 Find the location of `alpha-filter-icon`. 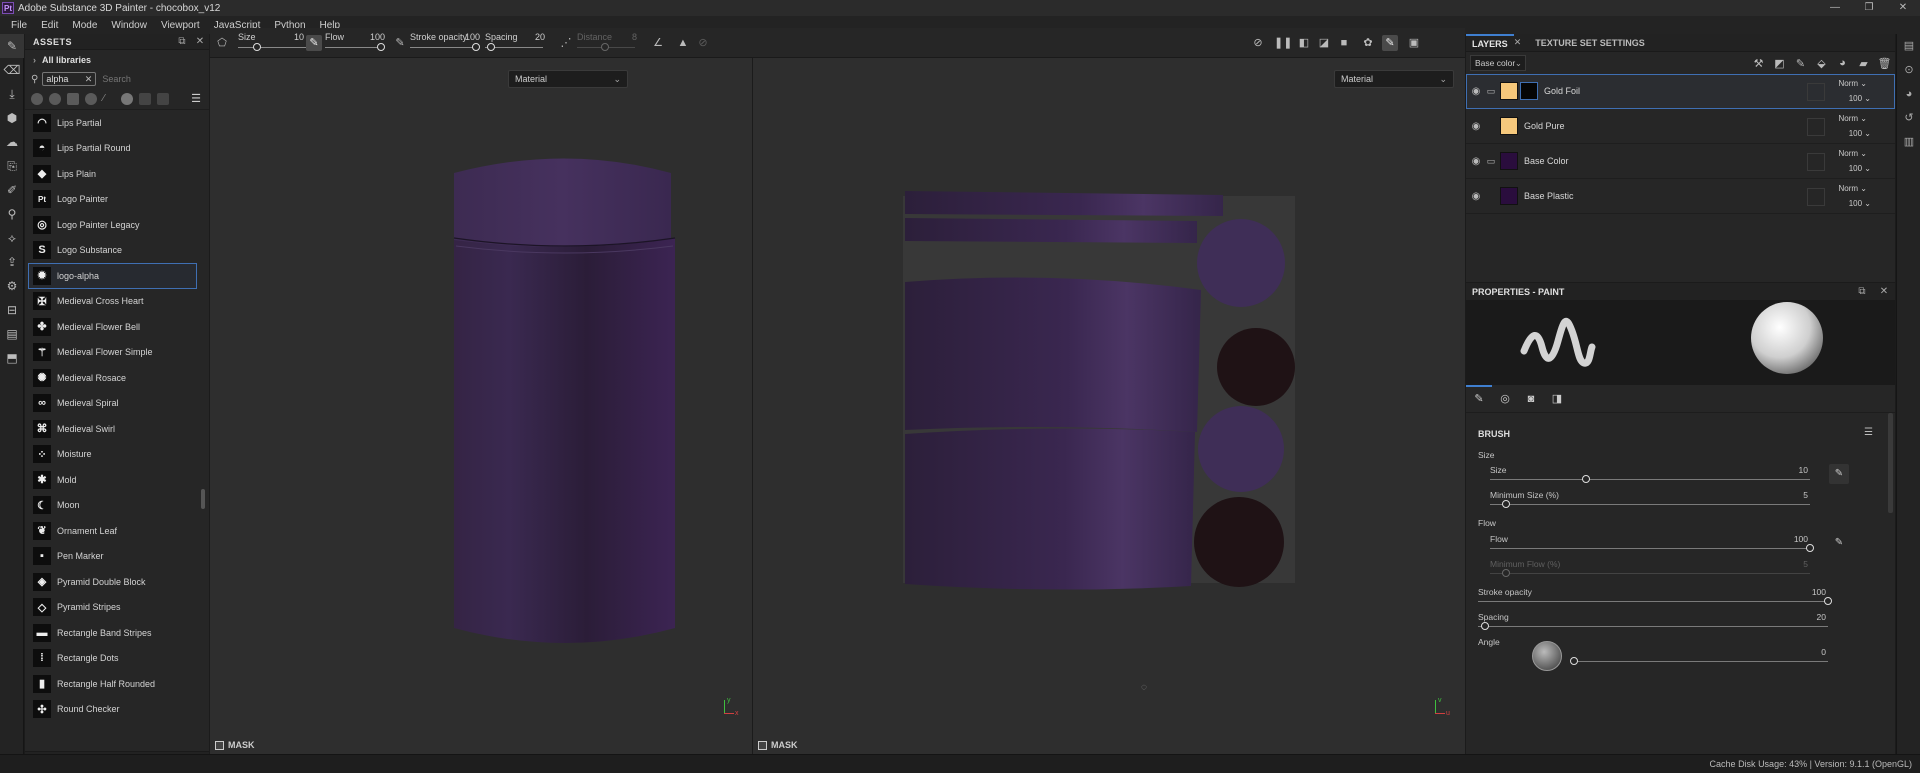

alpha-filter-icon is located at coordinates (127, 98).